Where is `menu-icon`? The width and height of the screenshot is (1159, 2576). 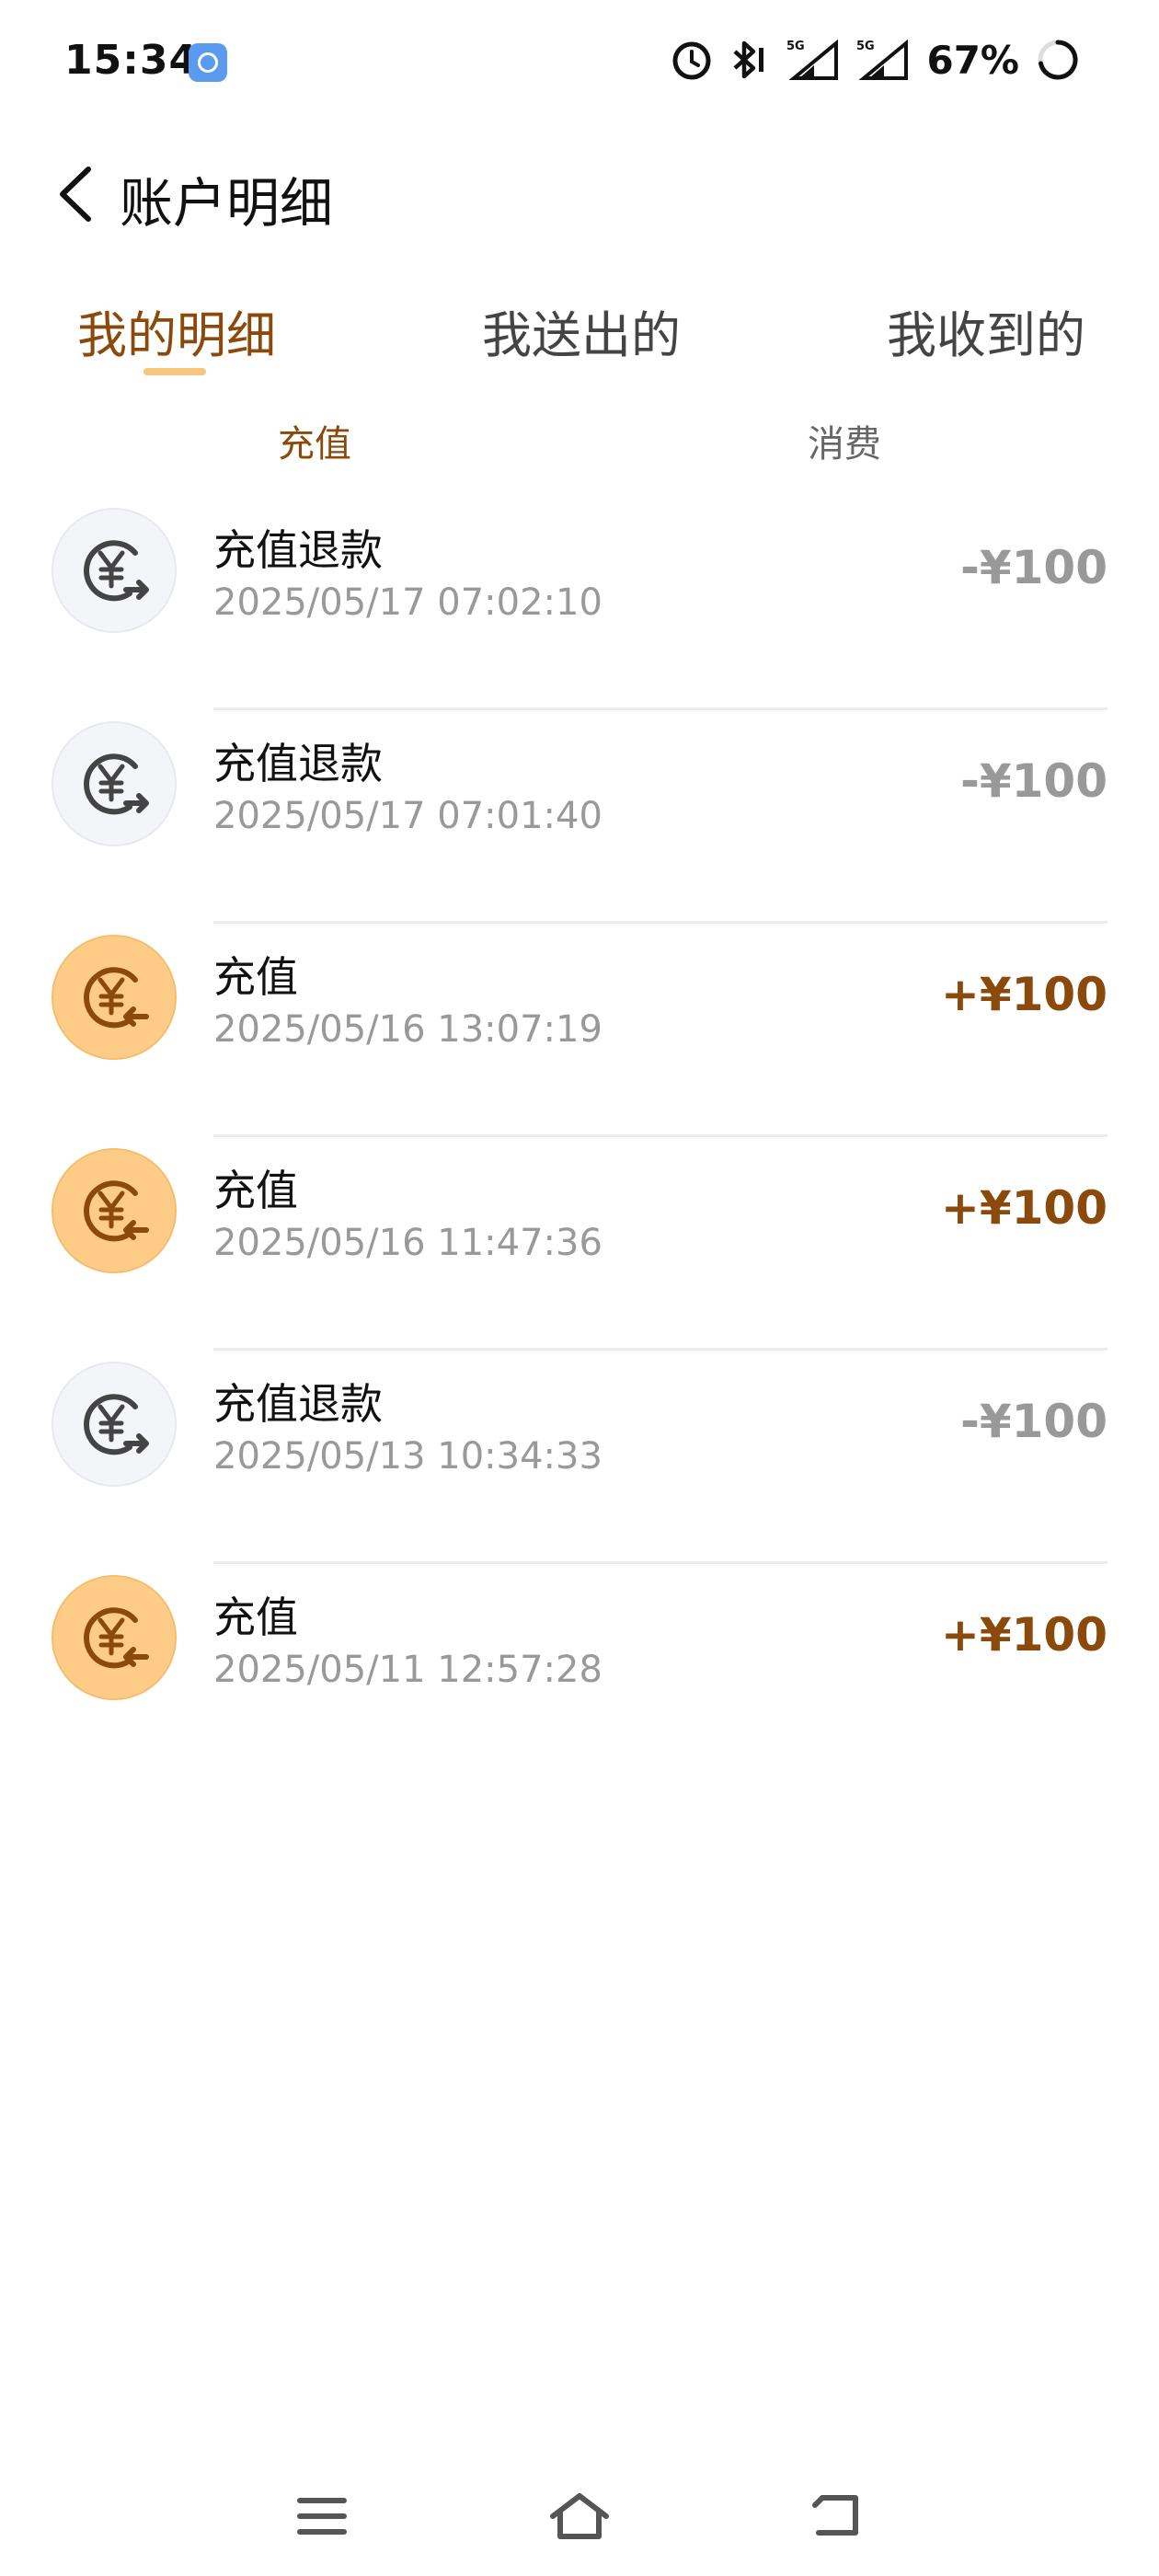
menu-icon is located at coordinates (322, 2516).